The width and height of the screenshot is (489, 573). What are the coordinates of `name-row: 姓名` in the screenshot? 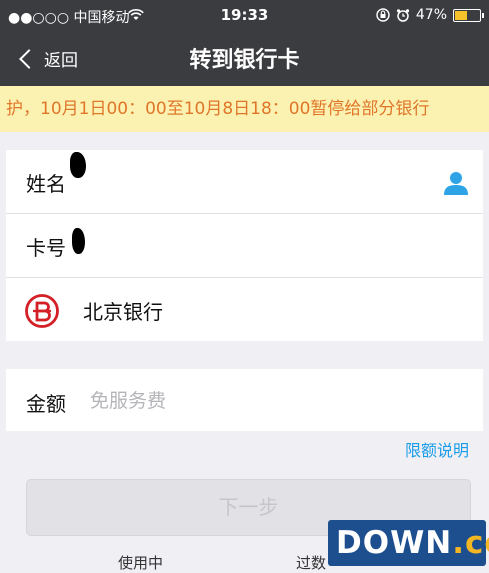 It's located at (244, 182).